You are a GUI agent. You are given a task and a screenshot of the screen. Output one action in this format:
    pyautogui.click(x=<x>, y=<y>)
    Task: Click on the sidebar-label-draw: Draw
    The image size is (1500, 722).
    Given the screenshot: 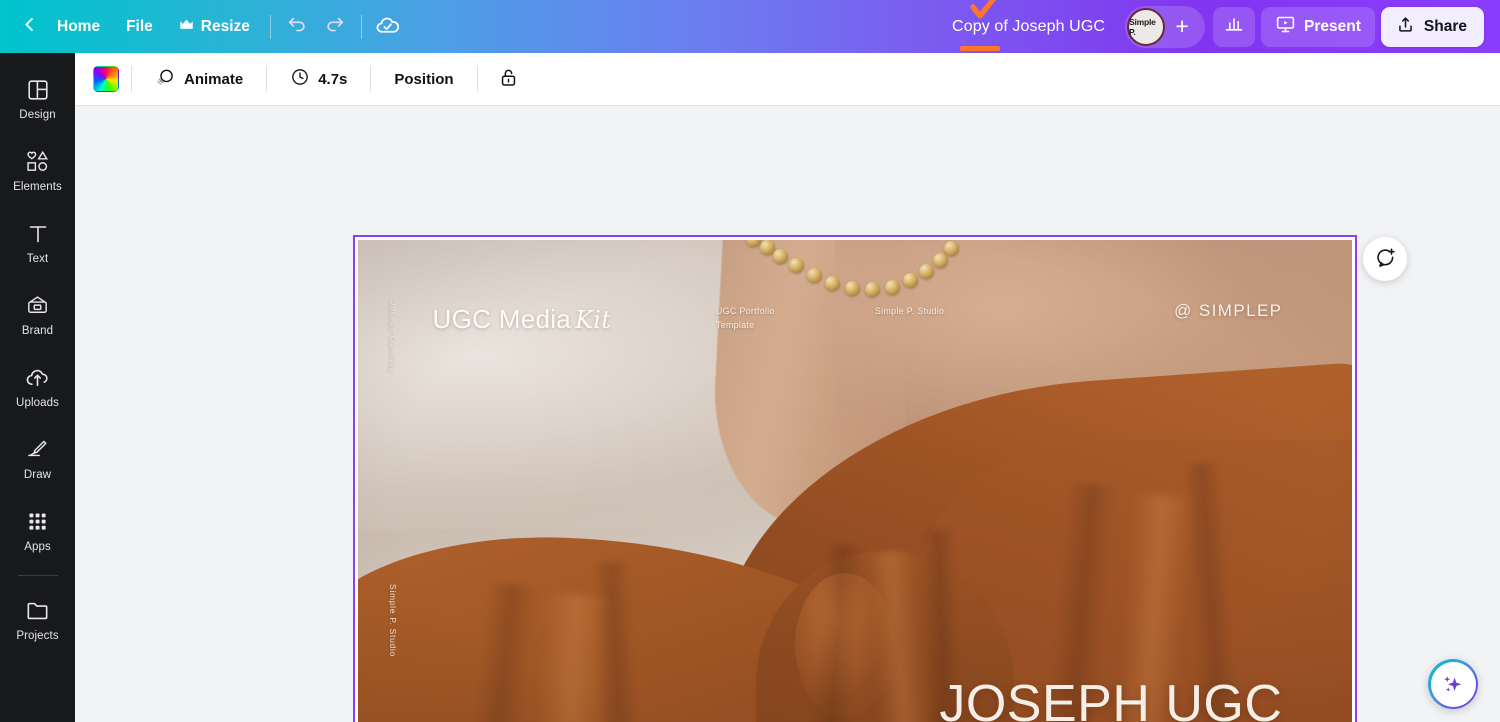 What is the action you would take?
    pyautogui.click(x=37, y=475)
    